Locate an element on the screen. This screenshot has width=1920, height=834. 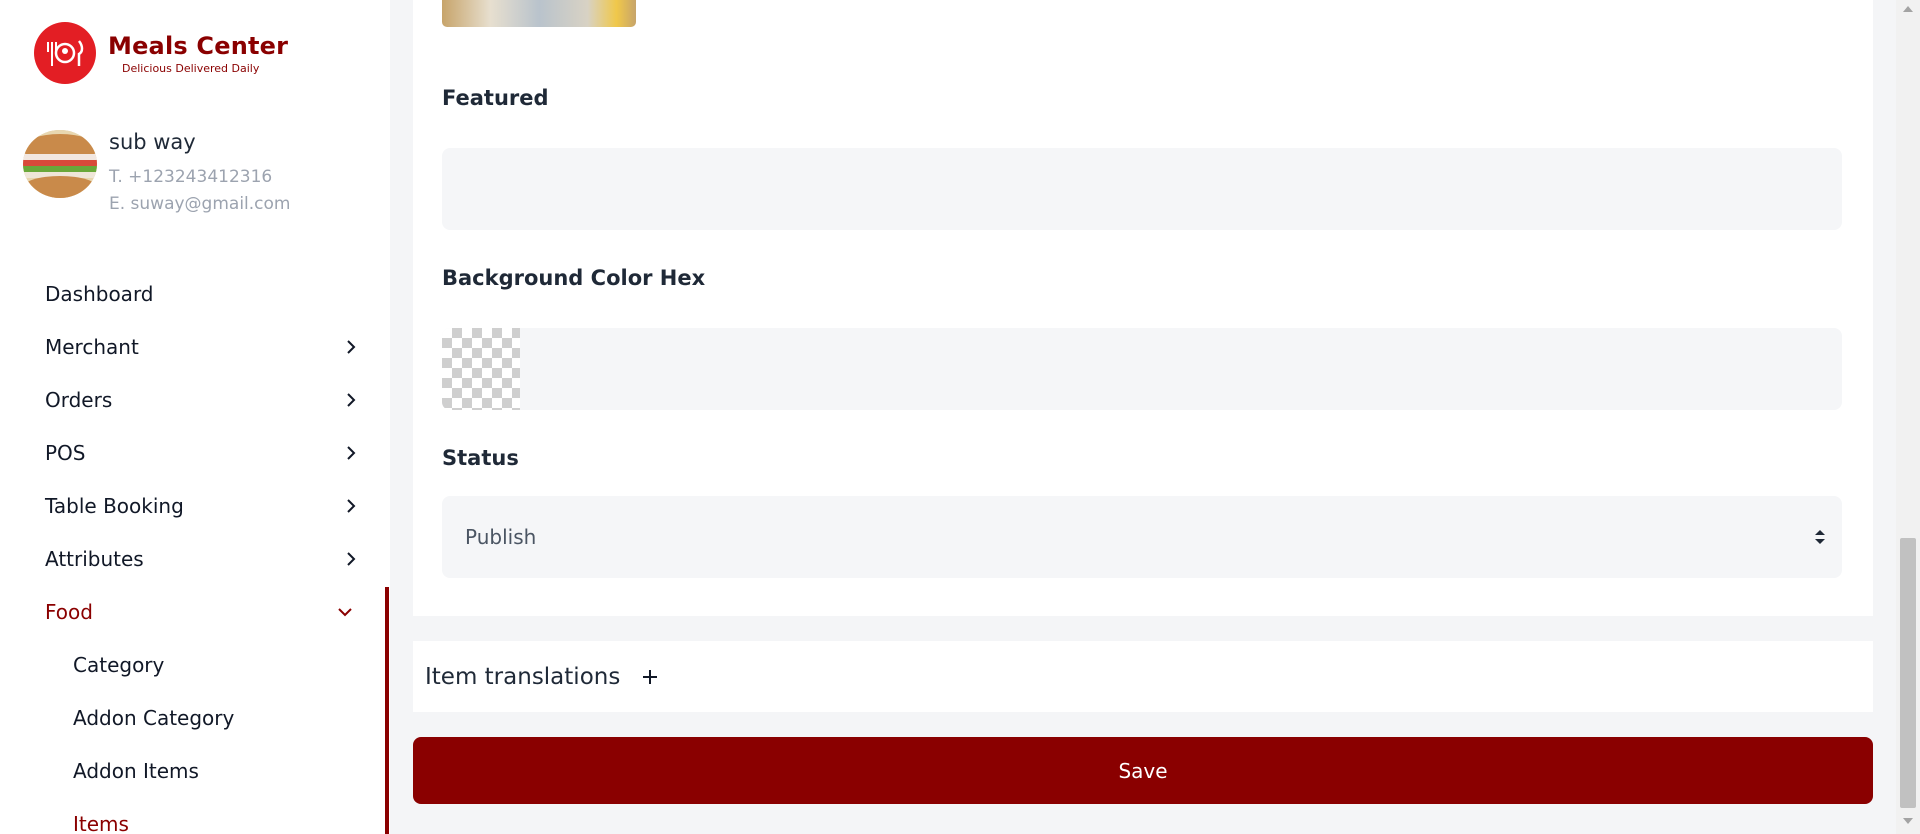
item-translations-label: Item translations is located at coordinates (523, 676).